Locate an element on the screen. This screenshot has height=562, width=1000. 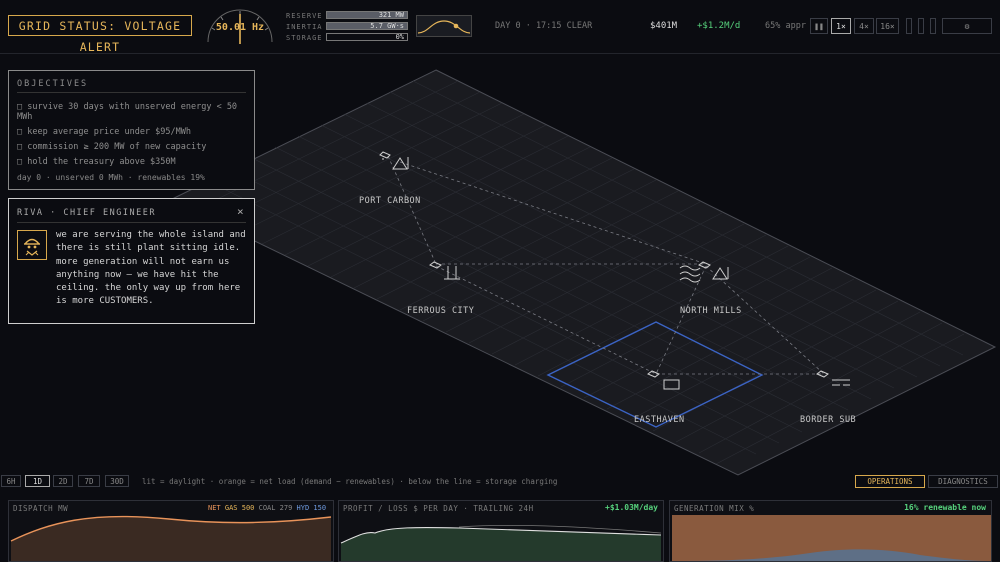
dispatch-legend: NET GAS 500 COAL 279 HYD 150 is located at coordinates (267, 508).